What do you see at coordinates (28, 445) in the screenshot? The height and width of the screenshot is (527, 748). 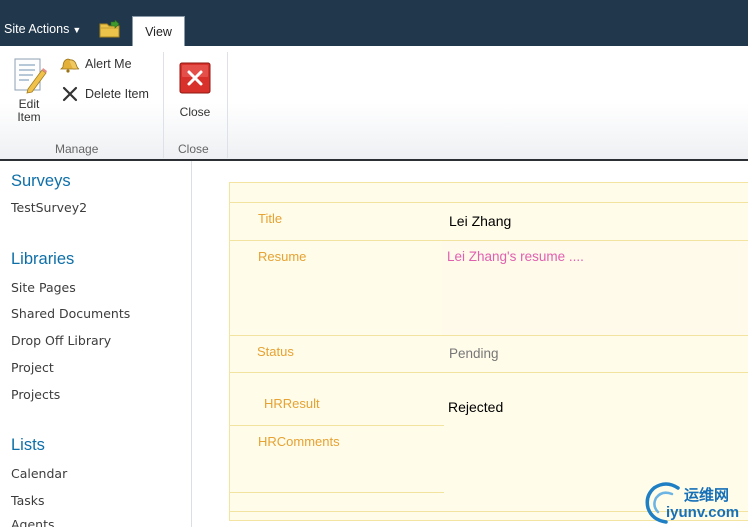 I see `nav-heading-lists: Lists` at bounding box center [28, 445].